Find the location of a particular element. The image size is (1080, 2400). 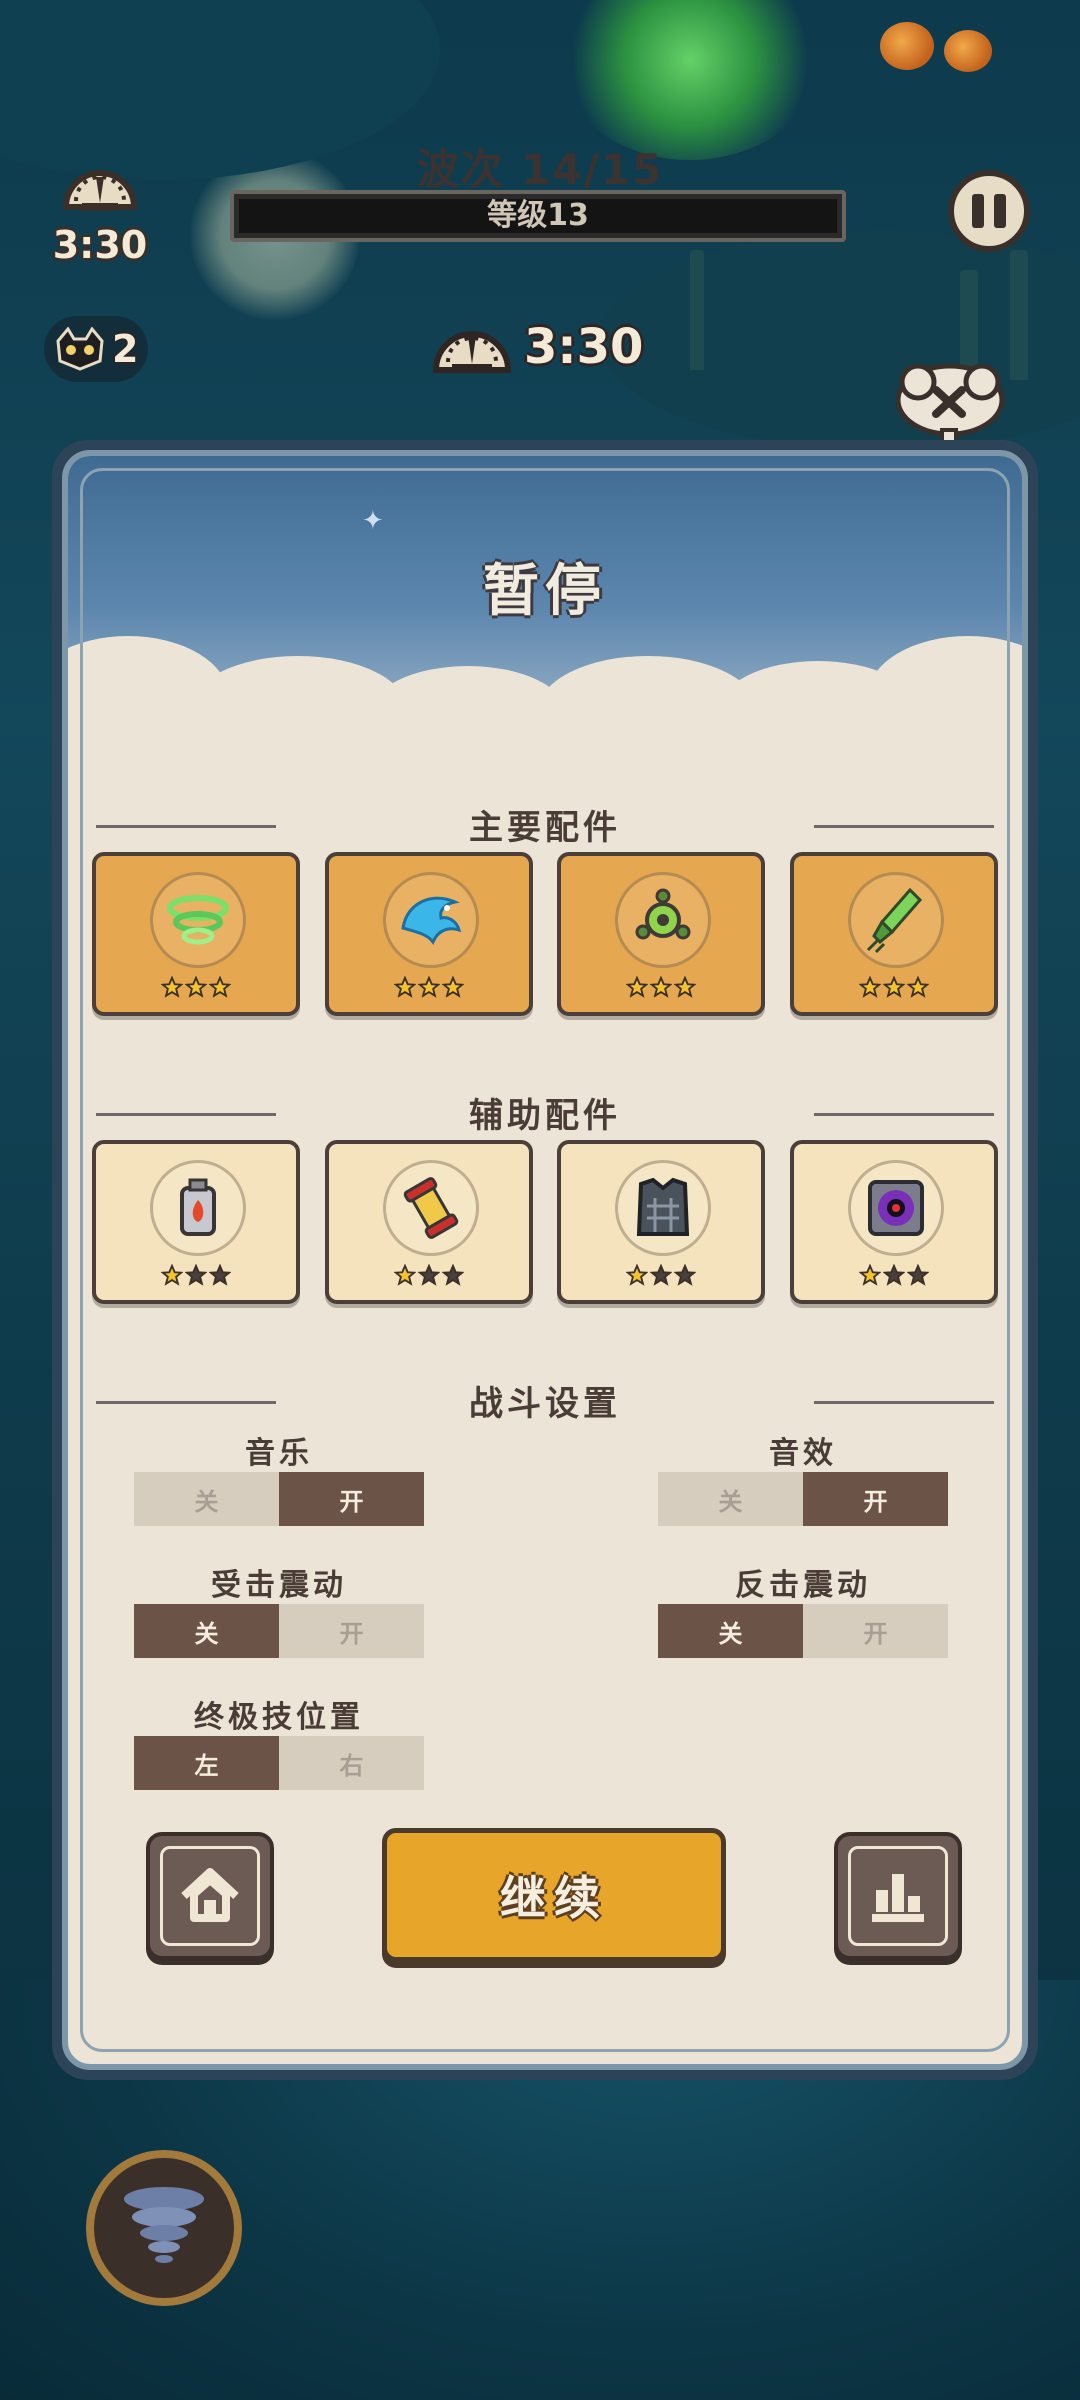

center-timer: 3:30 is located at coordinates (536, 347).